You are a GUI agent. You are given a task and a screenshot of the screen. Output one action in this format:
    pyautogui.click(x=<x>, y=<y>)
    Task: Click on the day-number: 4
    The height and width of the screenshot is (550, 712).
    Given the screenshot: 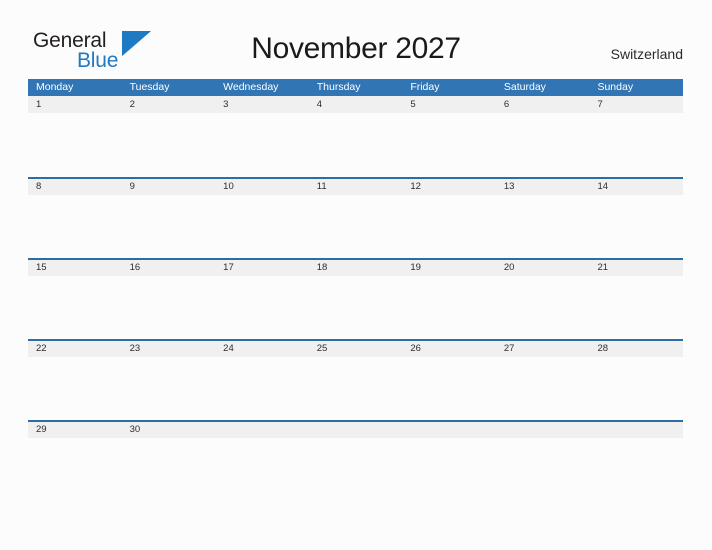 What is the action you would take?
    pyautogui.click(x=356, y=105)
    